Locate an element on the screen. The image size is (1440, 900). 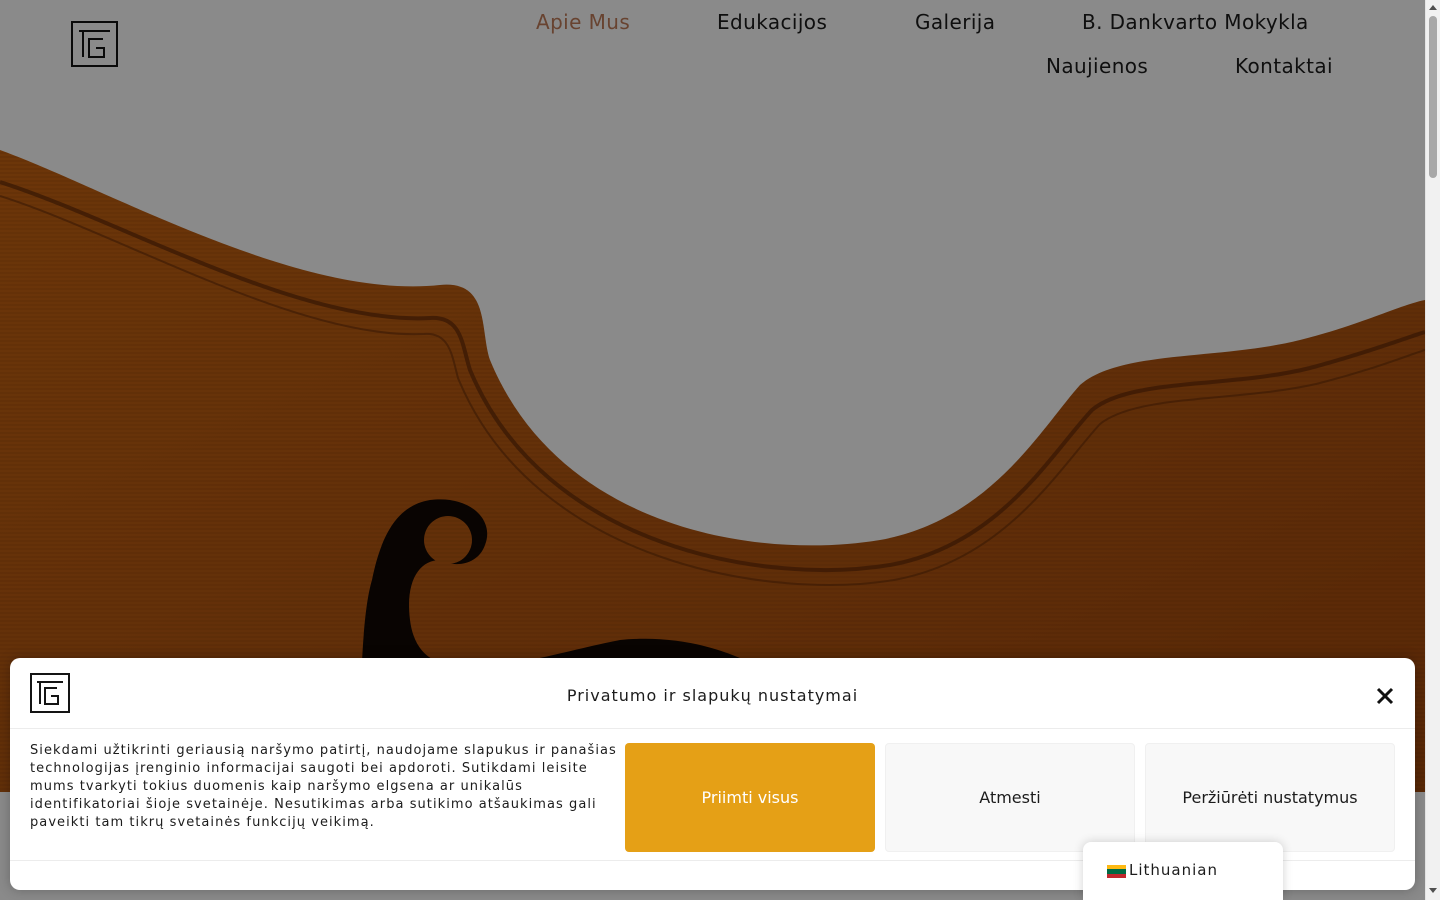
divider is located at coordinates (712, 728).